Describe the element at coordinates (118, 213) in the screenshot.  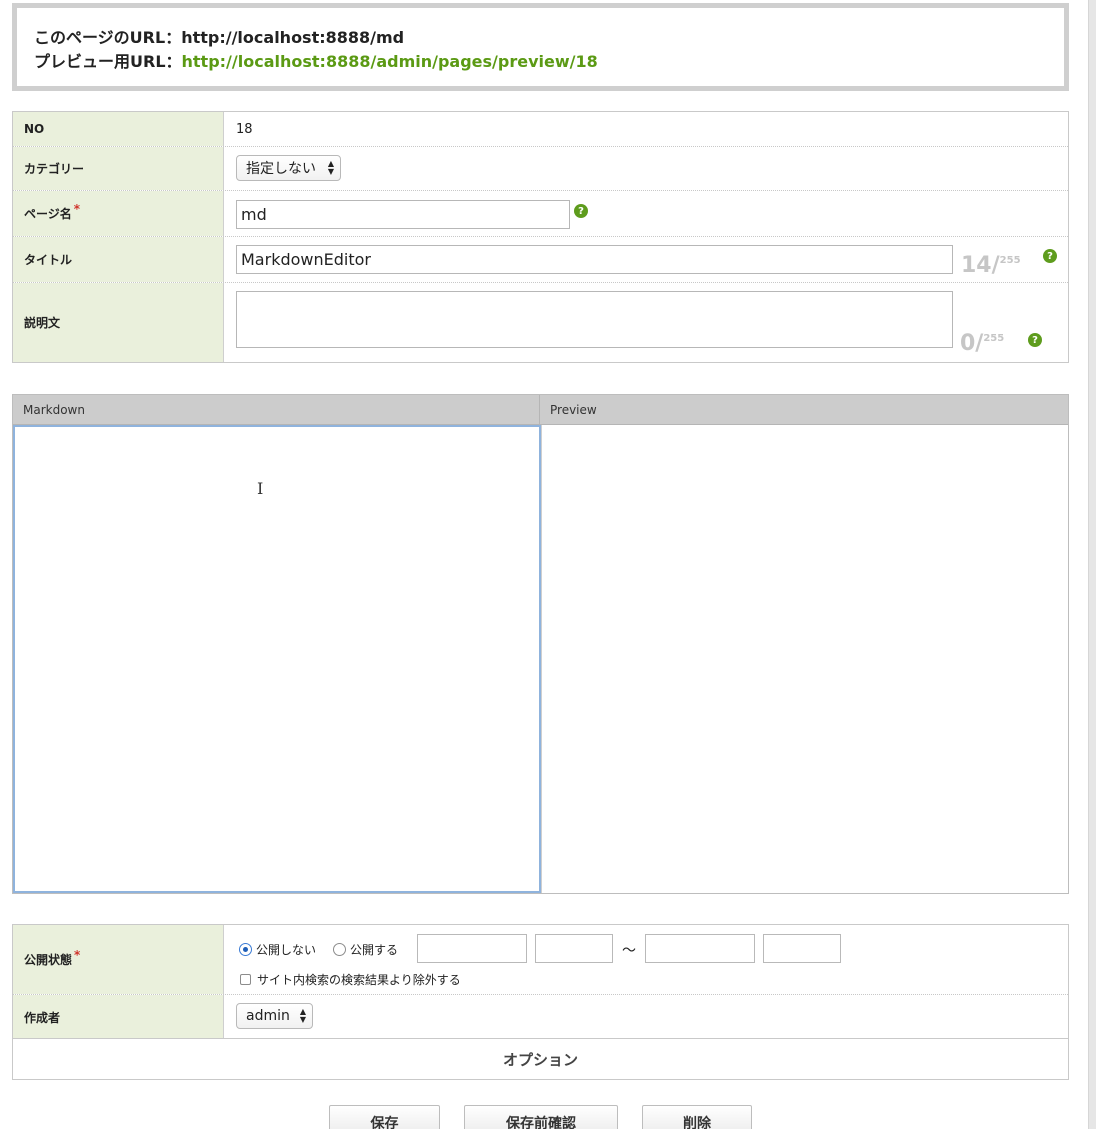
I see `page-name-label: ページ名 *` at that location.